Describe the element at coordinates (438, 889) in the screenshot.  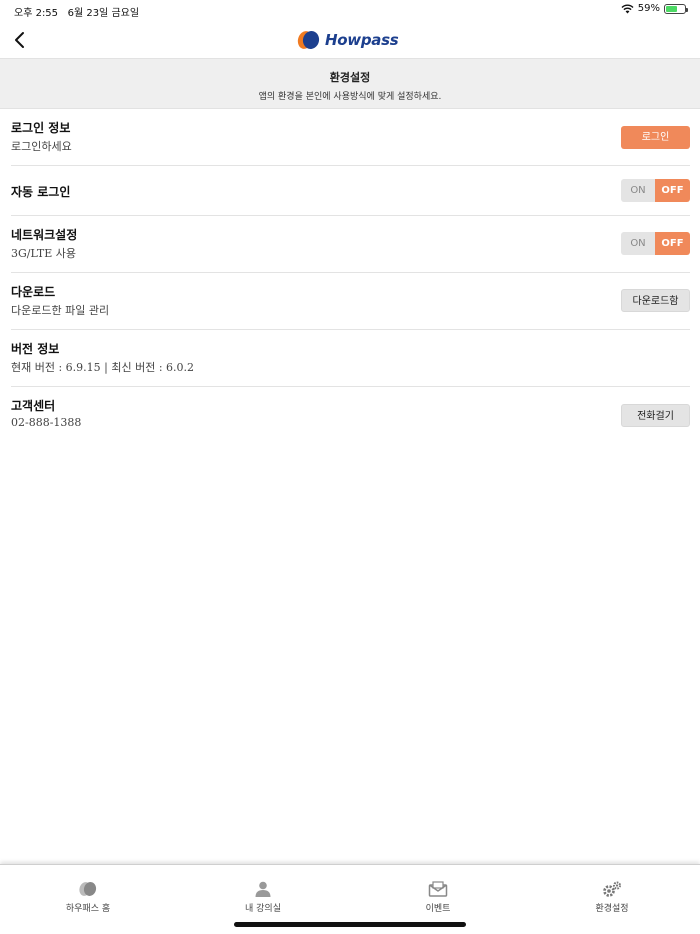
I see `envelope-icon` at that location.